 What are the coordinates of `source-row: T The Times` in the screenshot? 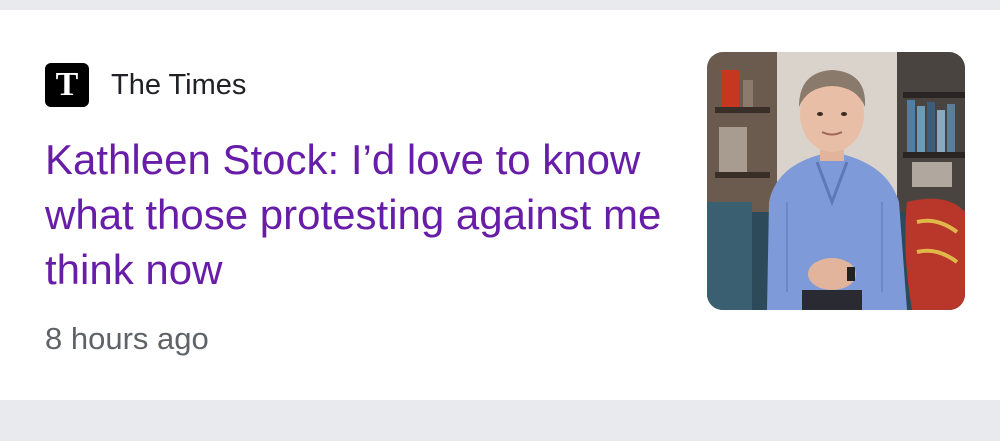 It's located at (145, 85).